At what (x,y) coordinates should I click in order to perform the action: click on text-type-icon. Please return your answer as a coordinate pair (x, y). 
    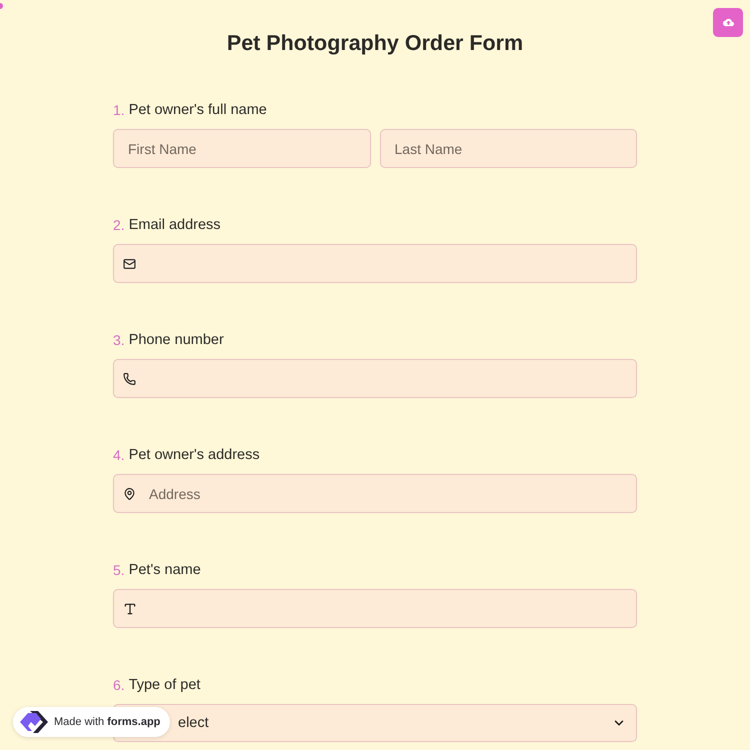
    Looking at the image, I should click on (130, 609).